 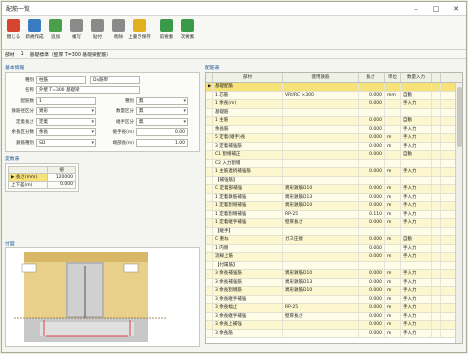 What do you see at coordinates (66, 142) in the screenshot?
I see `bar-kind-select: SD` at bounding box center [66, 142].